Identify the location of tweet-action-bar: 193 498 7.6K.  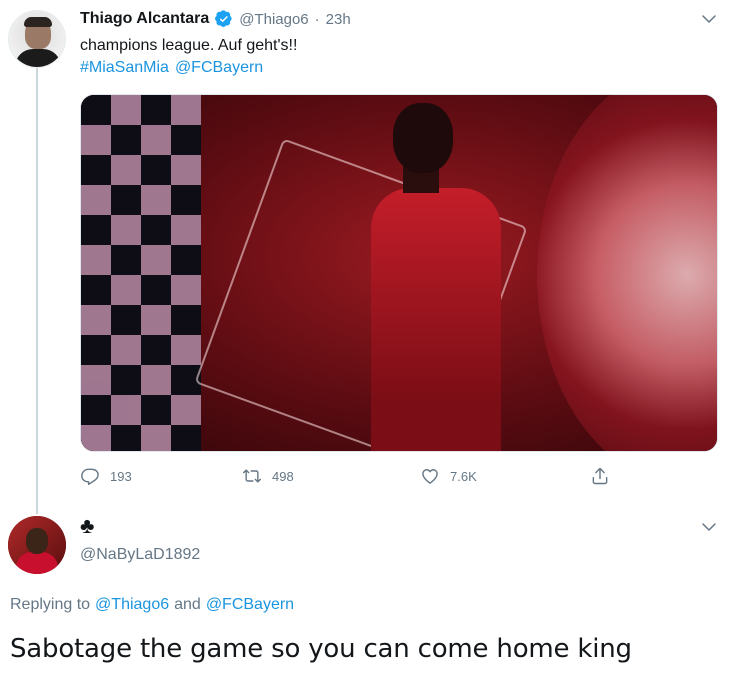
(360, 478).